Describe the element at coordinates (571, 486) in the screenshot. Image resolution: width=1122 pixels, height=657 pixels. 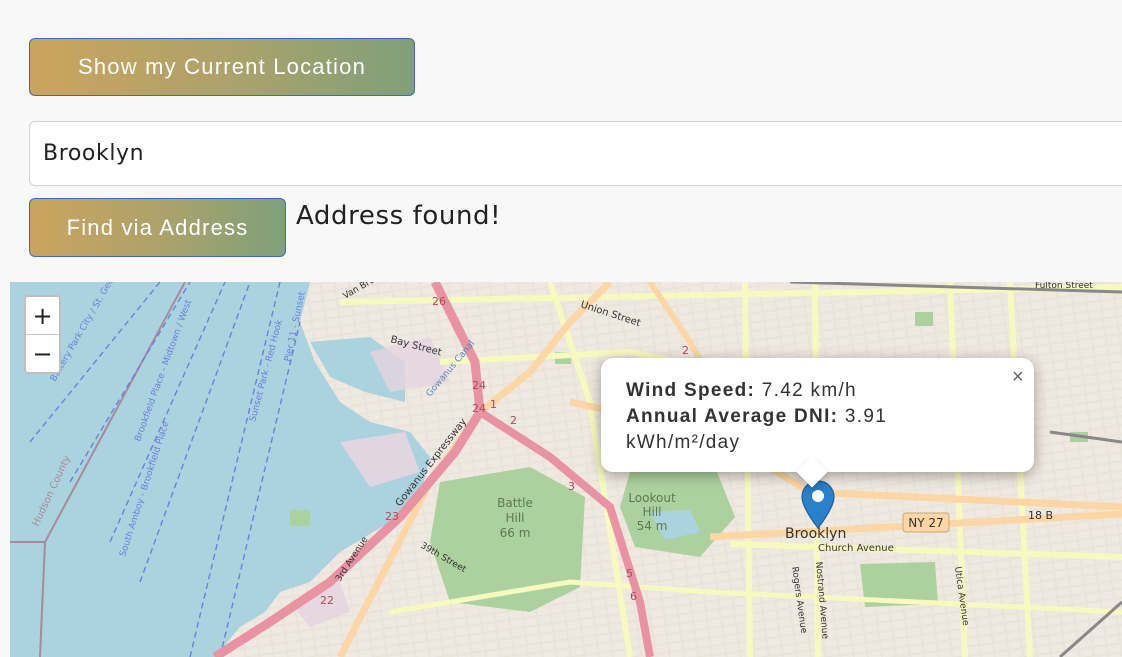
I see `exit-3-label: 3` at that location.